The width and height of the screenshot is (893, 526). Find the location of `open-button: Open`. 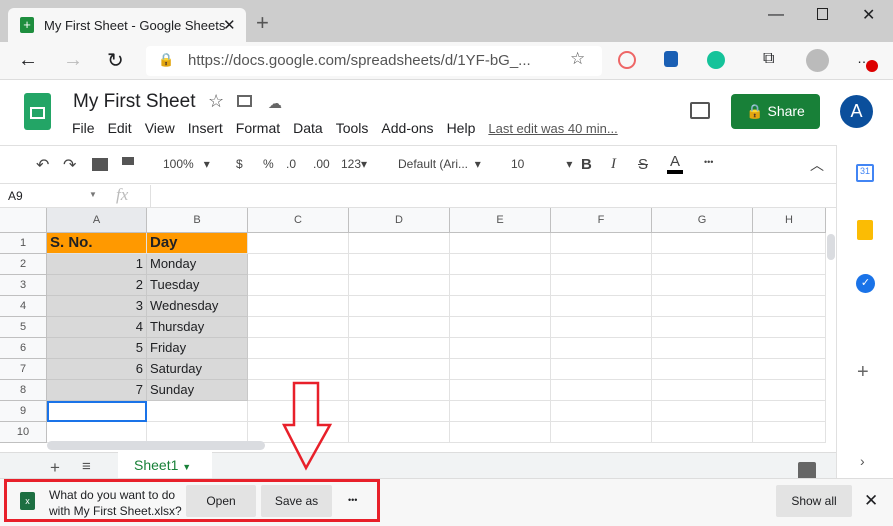

open-button: Open is located at coordinates (221, 501).